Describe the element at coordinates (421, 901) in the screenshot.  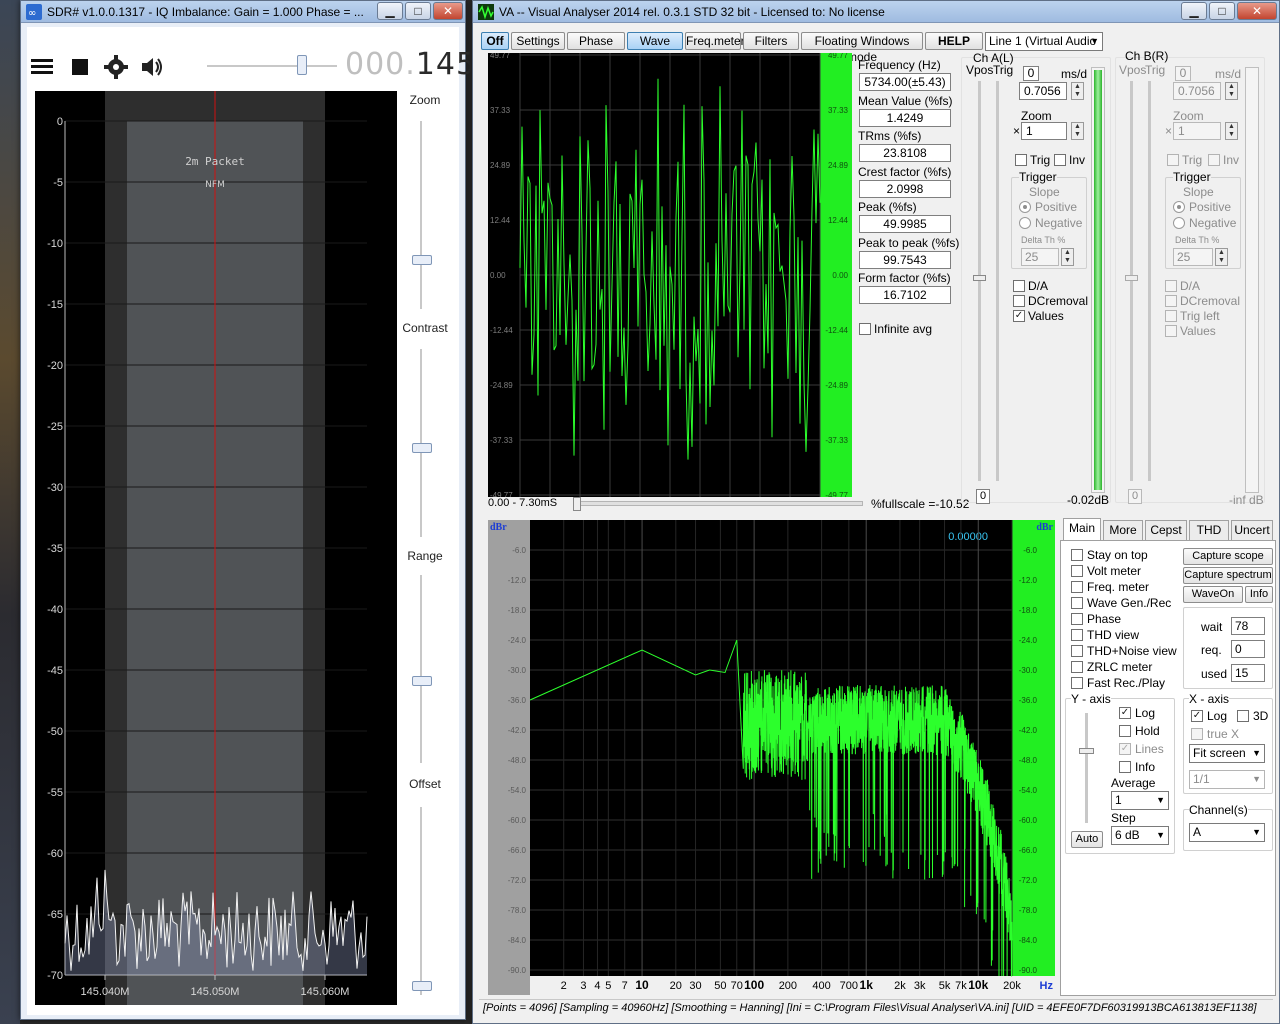
I see `offset-slider-track` at that location.